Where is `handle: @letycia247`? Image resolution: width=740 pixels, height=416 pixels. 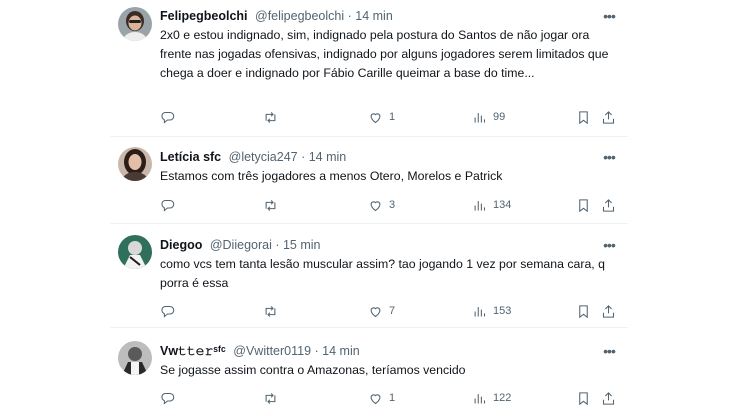 handle: @letycia247 is located at coordinates (263, 157).